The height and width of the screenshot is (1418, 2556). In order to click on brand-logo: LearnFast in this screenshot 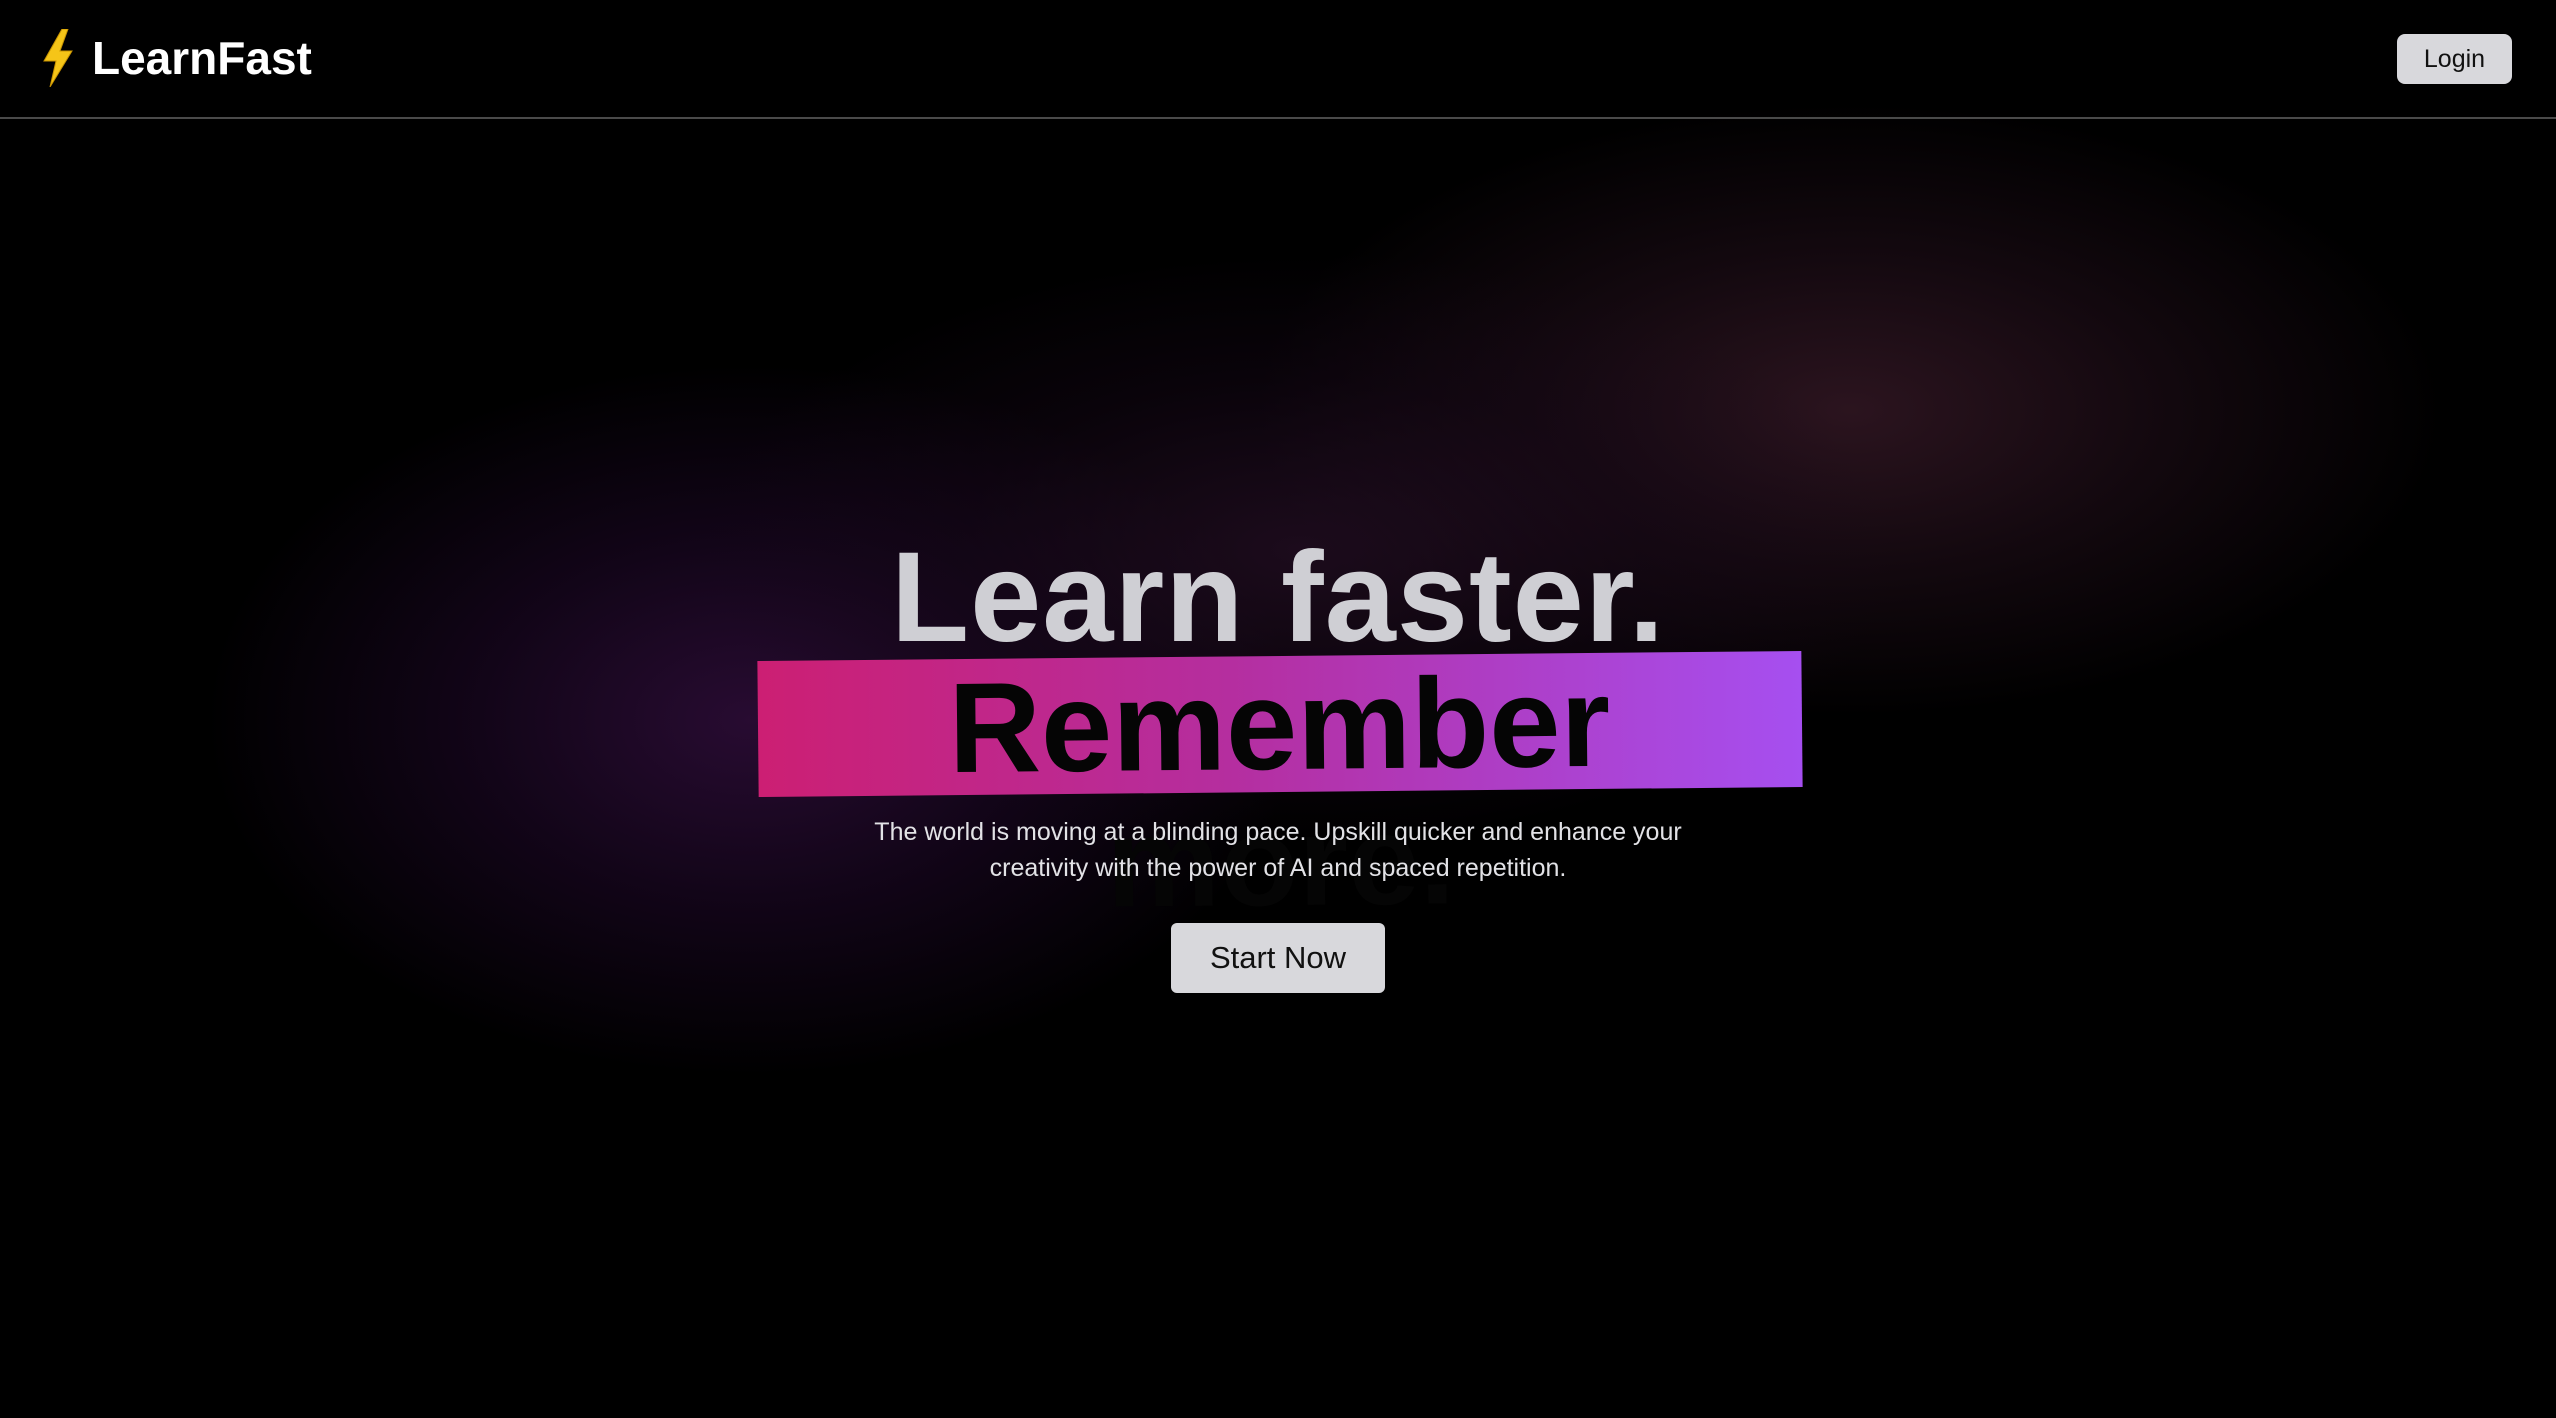, I will do `click(176, 58)`.